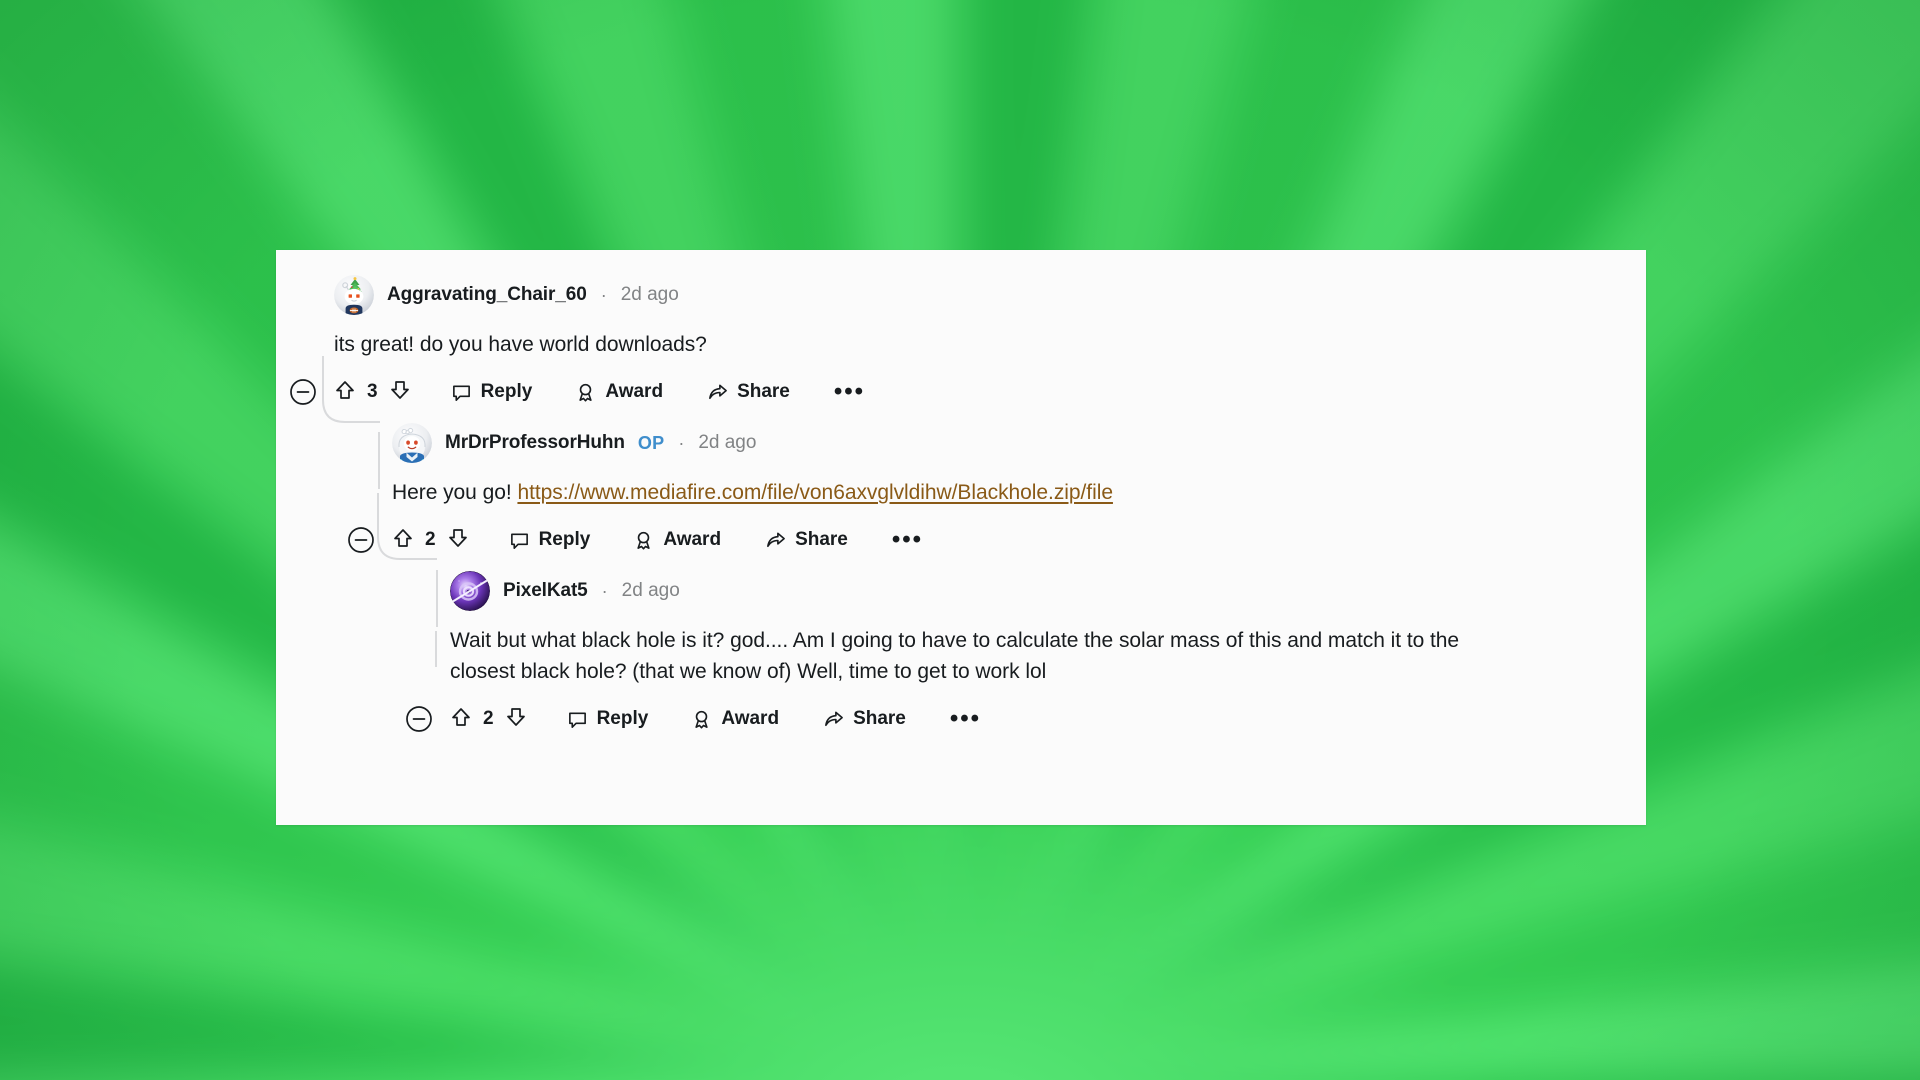  What do you see at coordinates (487, 295) in the screenshot?
I see `comment-username: Aggravating_Chair_60` at bounding box center [487, 295].